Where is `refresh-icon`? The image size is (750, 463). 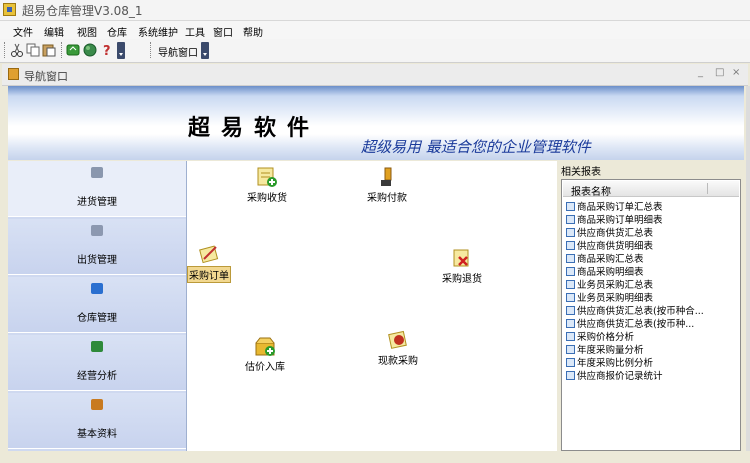
refresh-icon is located at coordinates (73, 50).